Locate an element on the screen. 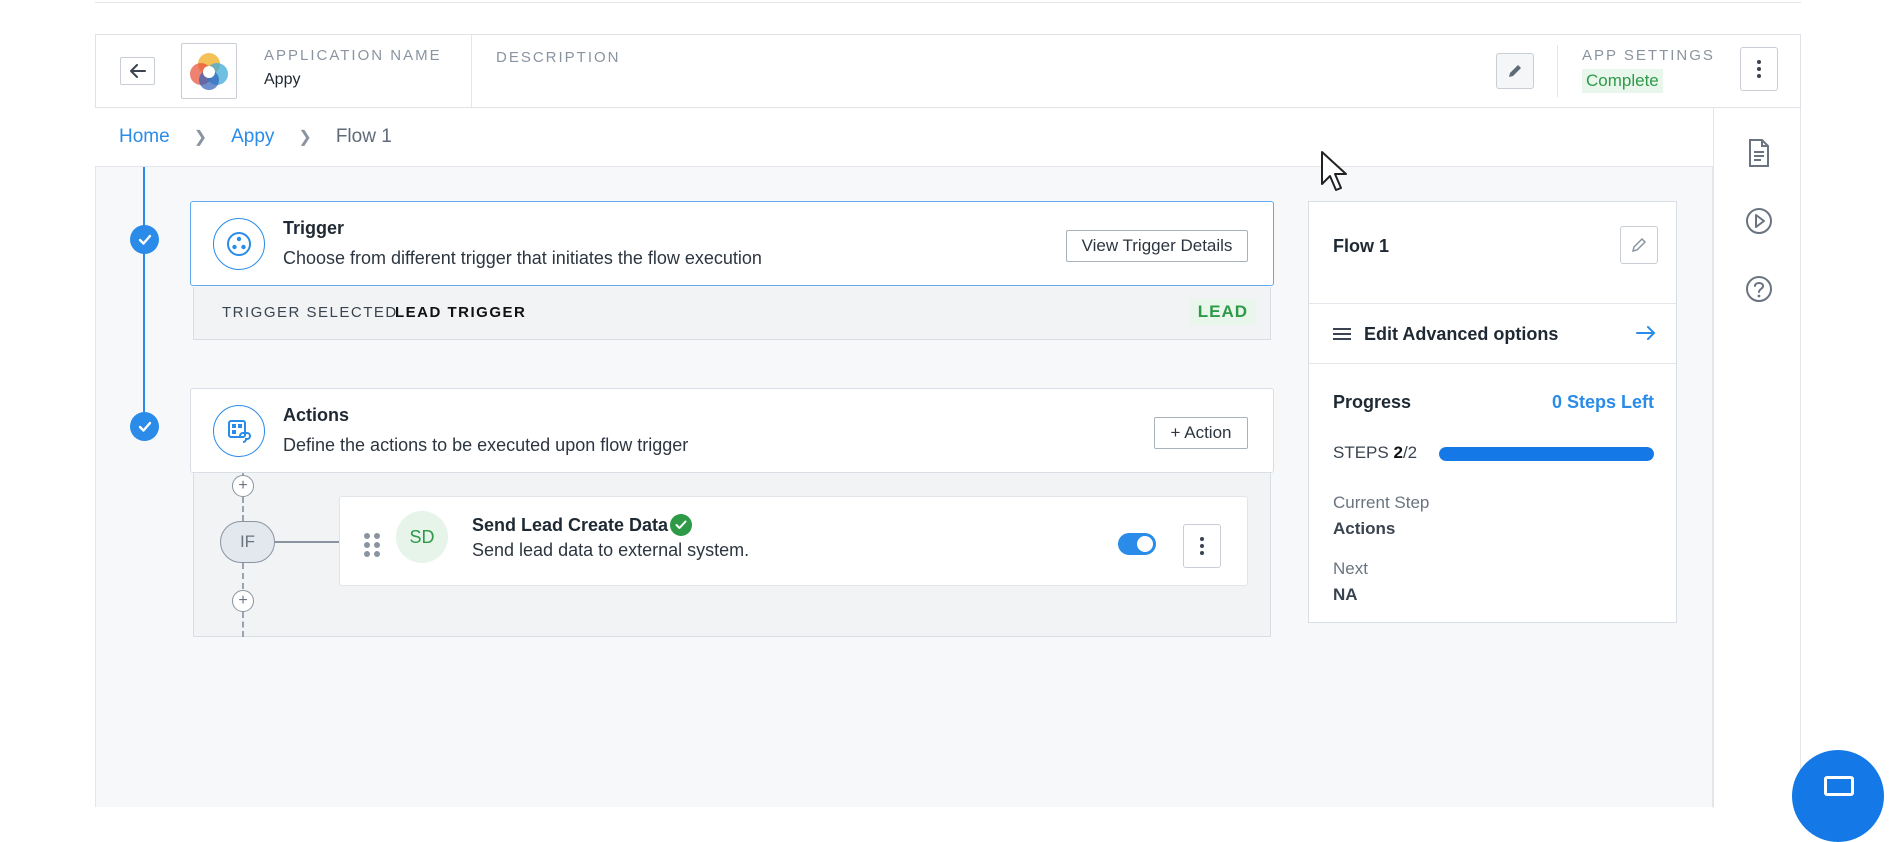 This screenshot has height=842, width=1898. right-rail is located at coordinates (1757, 458).